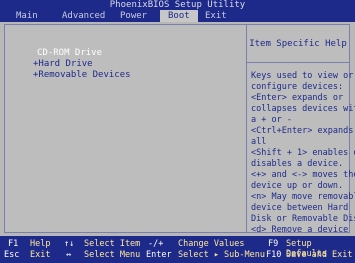 The image size is (355, 263). Describe the element at coordinates (159, 255) in the screenshot. I see `key-enter: Enter` at that location.